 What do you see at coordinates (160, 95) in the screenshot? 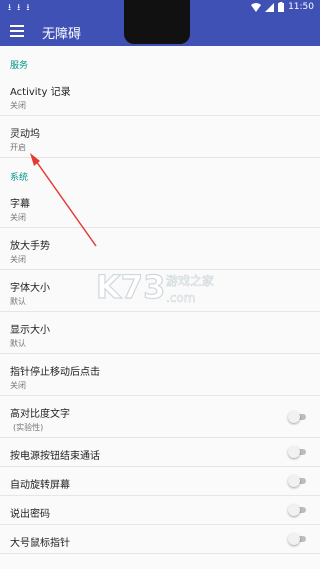
I see `setting-activity-log: Activity 记录 关闭` at bounding box center [160, 95].